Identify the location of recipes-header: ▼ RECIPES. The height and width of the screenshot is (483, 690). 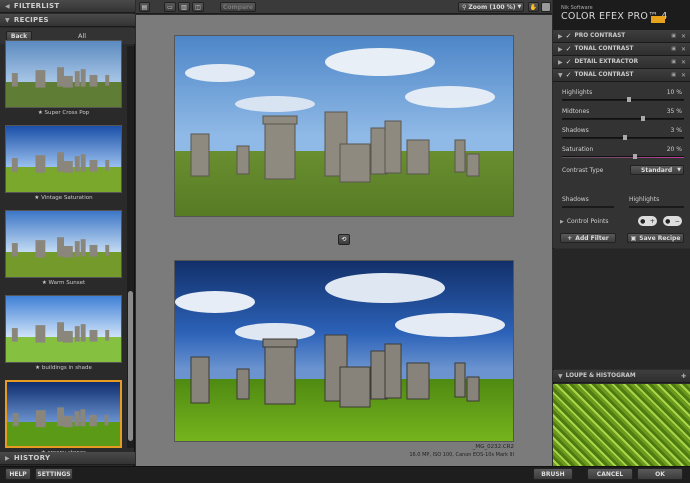
(67, 20).